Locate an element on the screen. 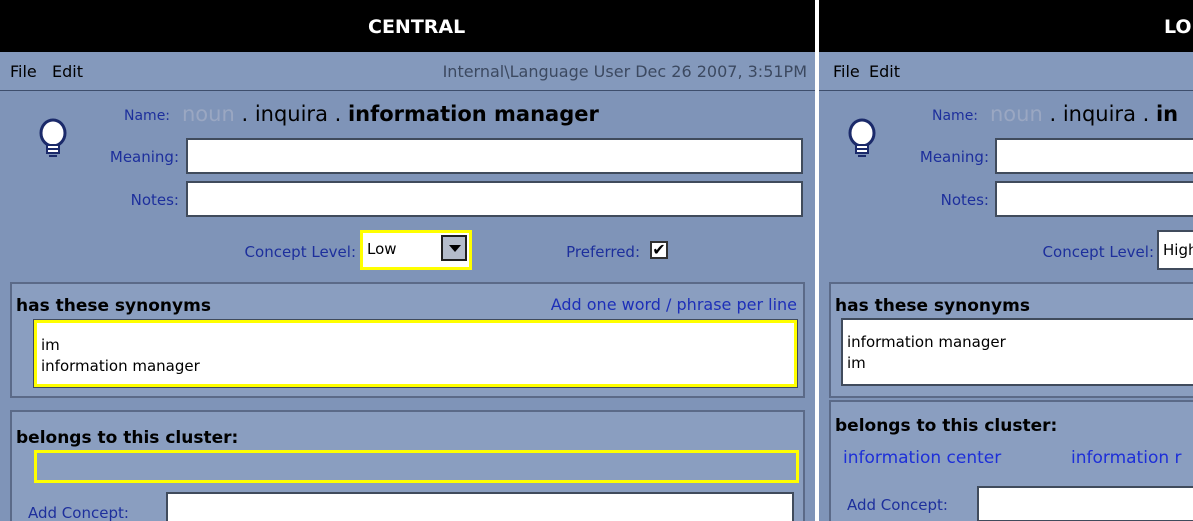 Image resolution: width=1193 pixels, height=521 pixels. synonyms-textarea: information manager im is located at coordinates (1017, 352).